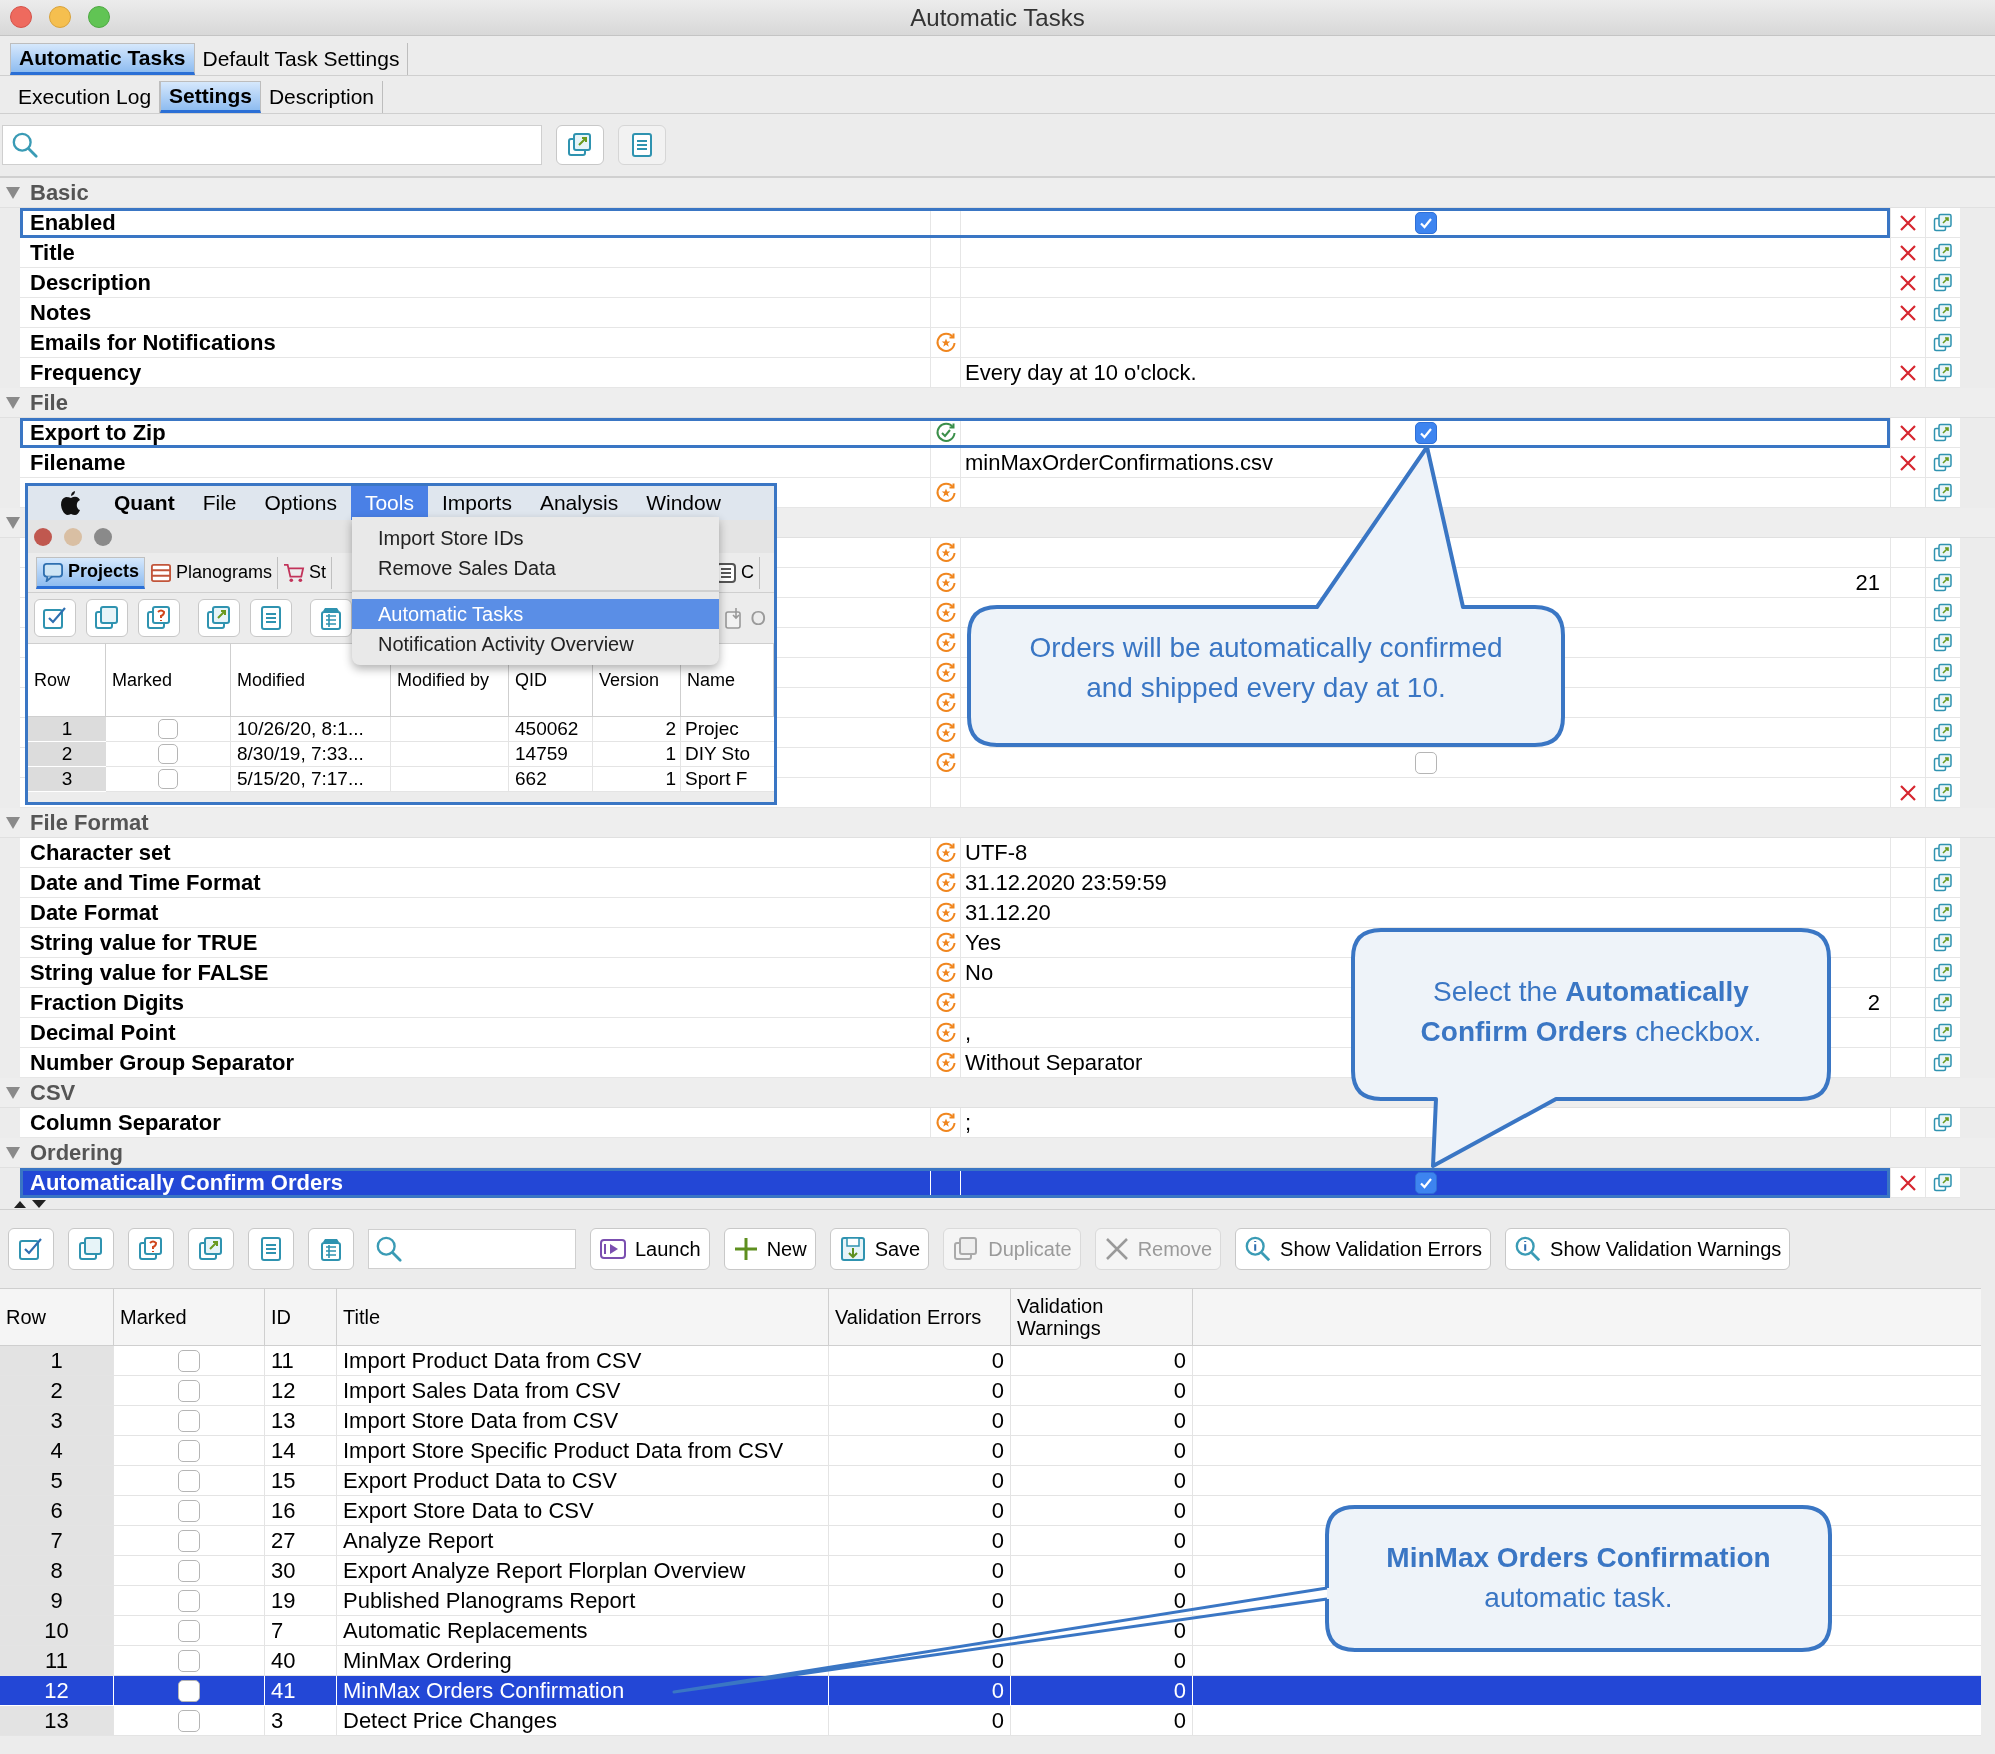  What do you see at coordinates (945, 432) in the screenshot?
I see `check-refresh-icon` at bounding box center [945, 432].